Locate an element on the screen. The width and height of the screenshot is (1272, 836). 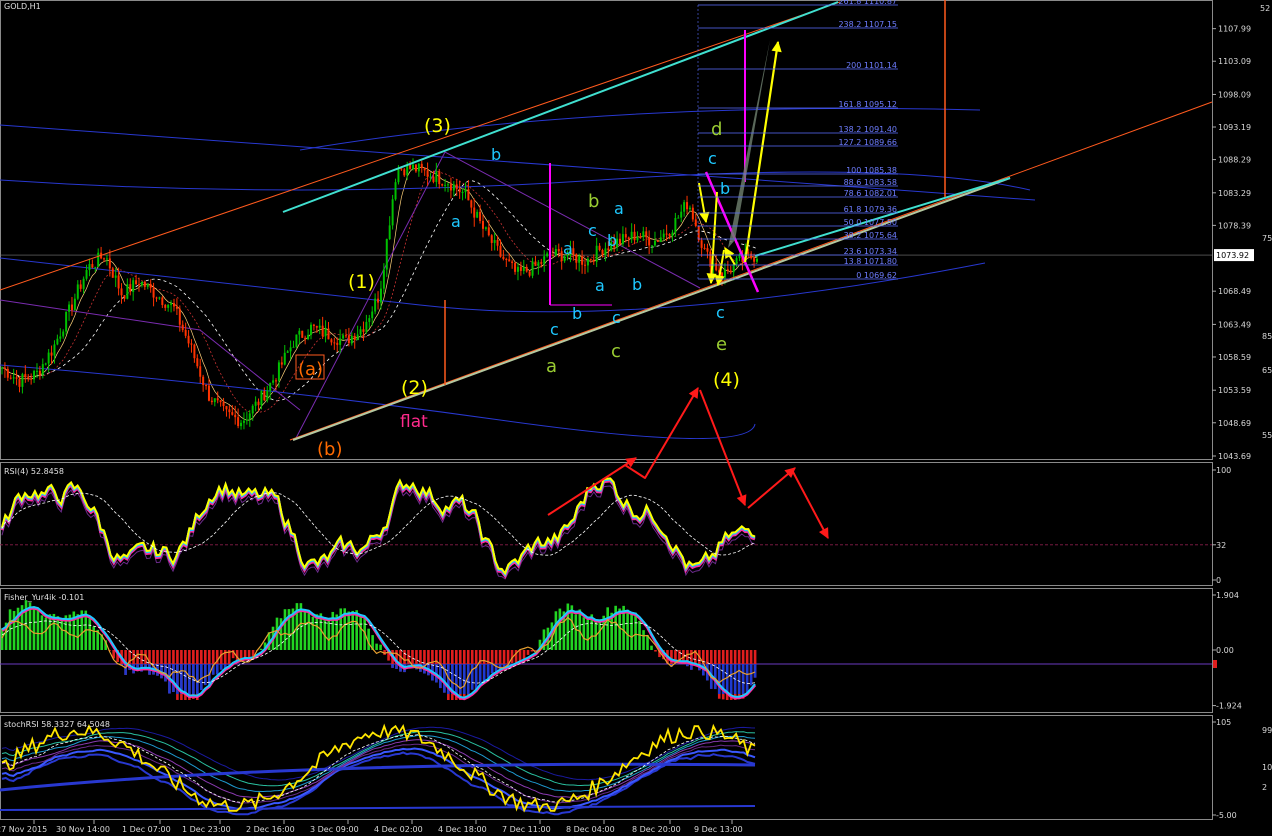
wave-label: b is located at coordinates (725, 188).